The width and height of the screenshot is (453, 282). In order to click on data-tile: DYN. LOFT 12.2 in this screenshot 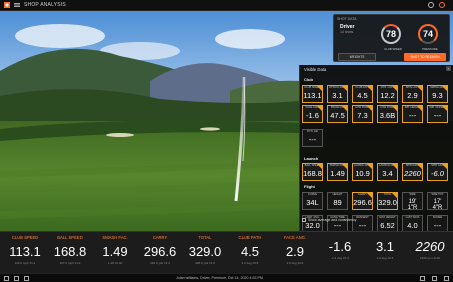, I will do `click(387, 94)`.